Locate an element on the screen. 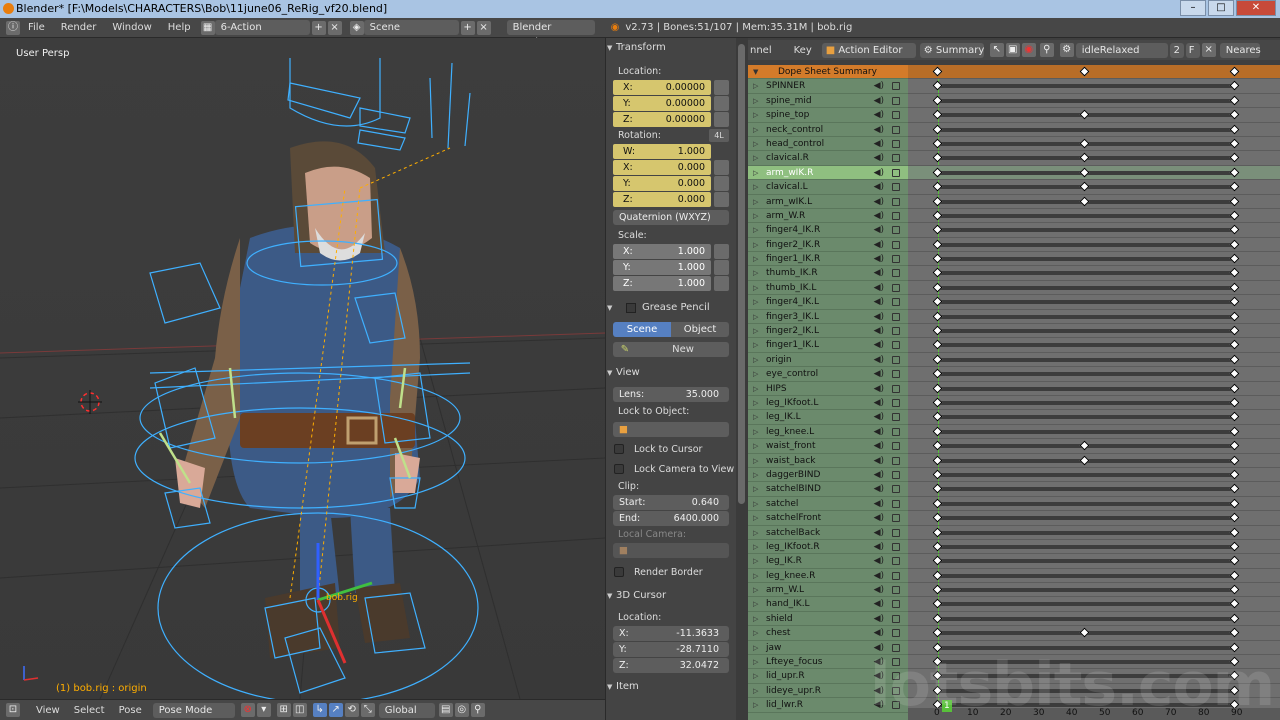 The width and height of the screenshot is (1280, 720). channel-row: ▷ arm_W.L ◀) is located at coordinates (828, 590).